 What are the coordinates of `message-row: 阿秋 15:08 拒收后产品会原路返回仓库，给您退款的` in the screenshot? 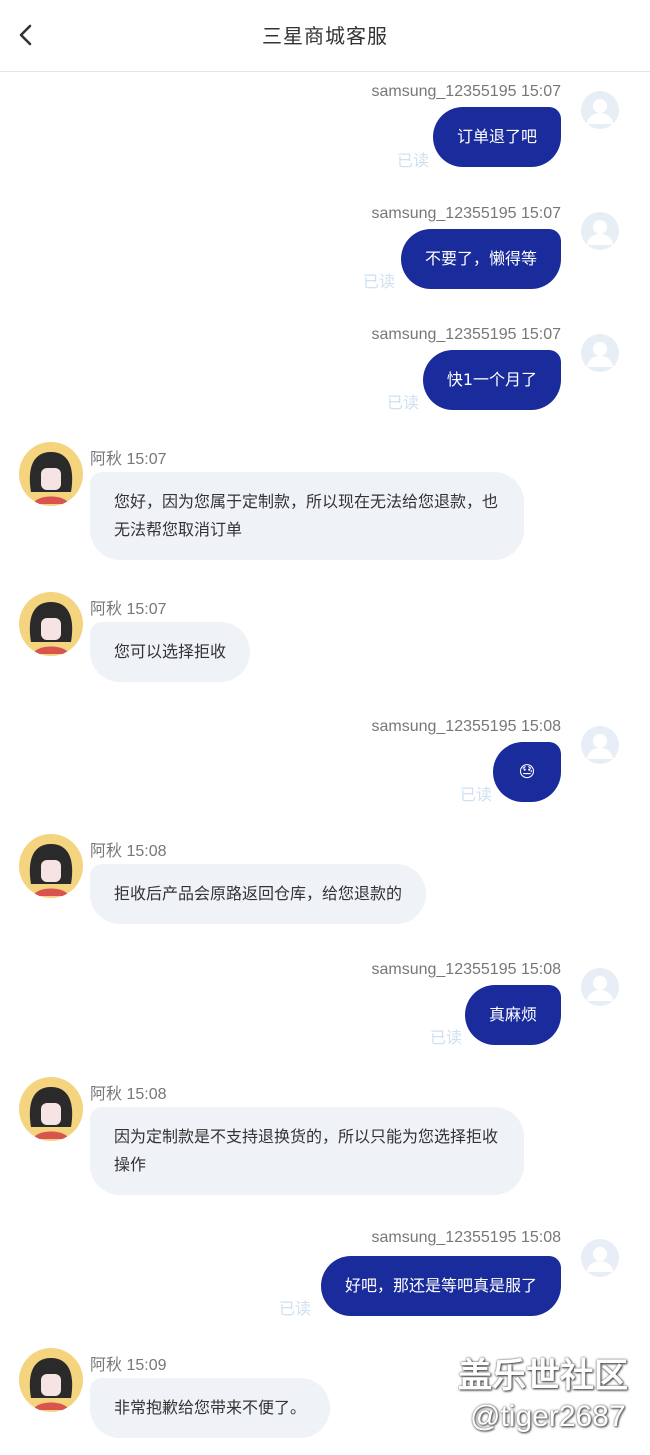 It's located at (325, 884).